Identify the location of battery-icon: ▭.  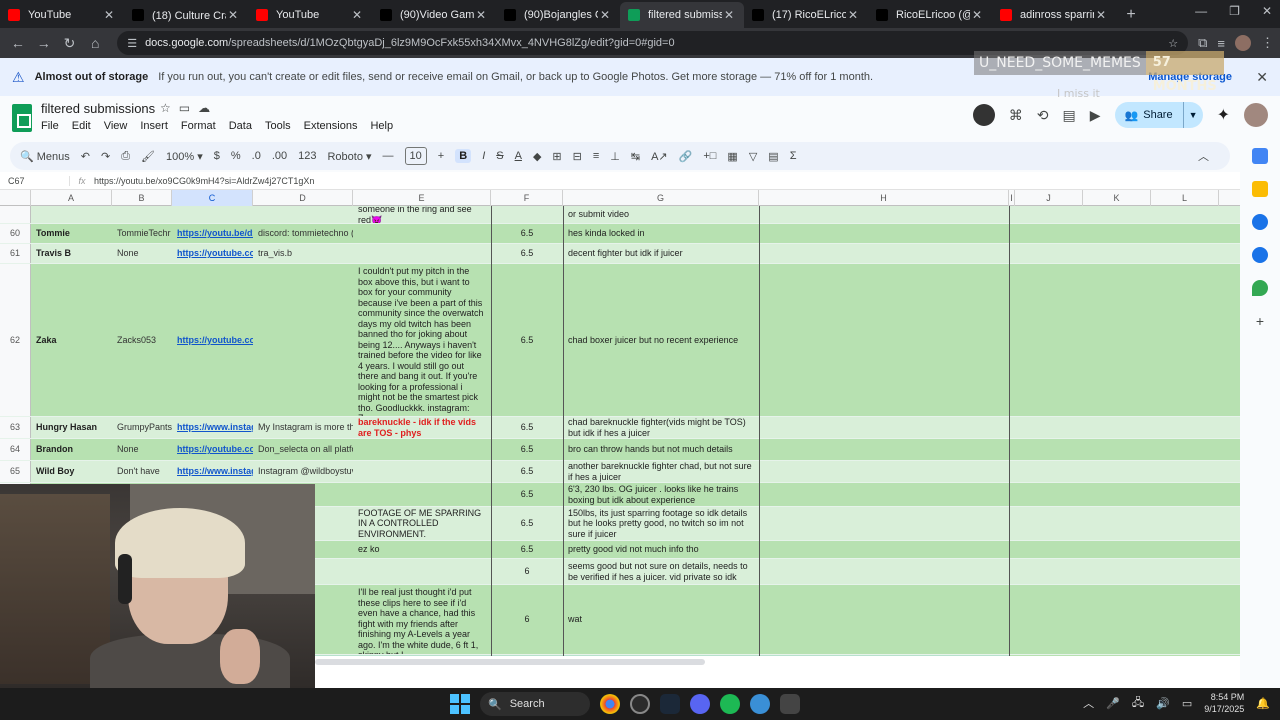
(1187, 703).